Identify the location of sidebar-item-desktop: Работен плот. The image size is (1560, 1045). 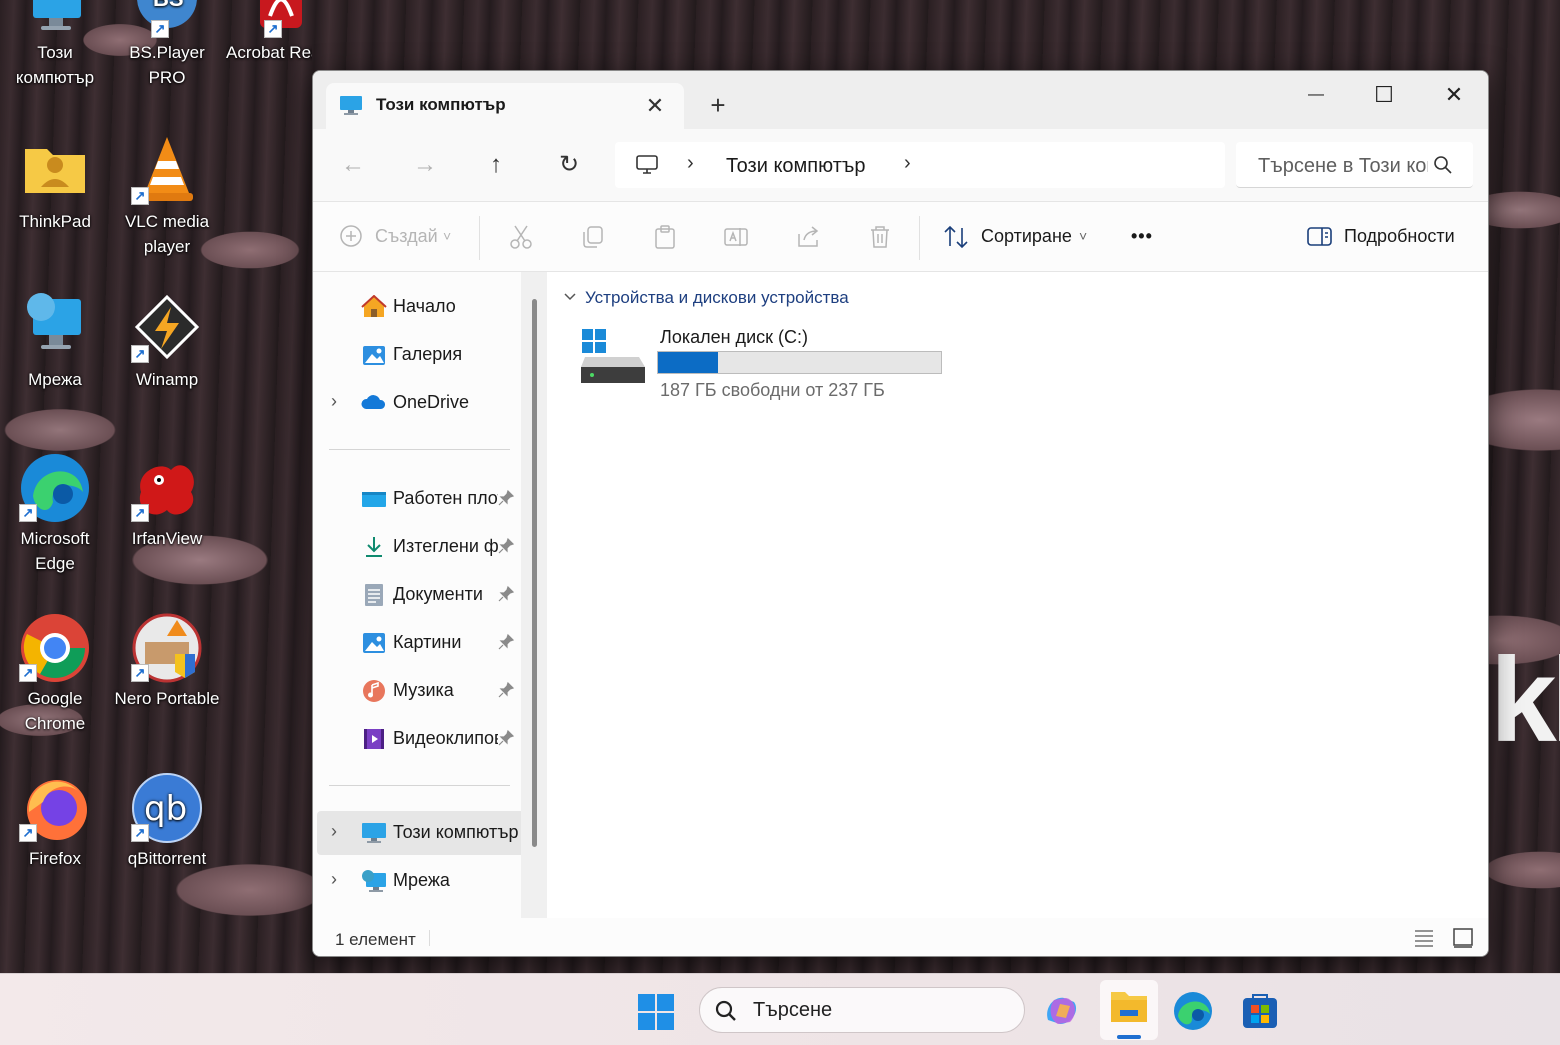
(417, 499).